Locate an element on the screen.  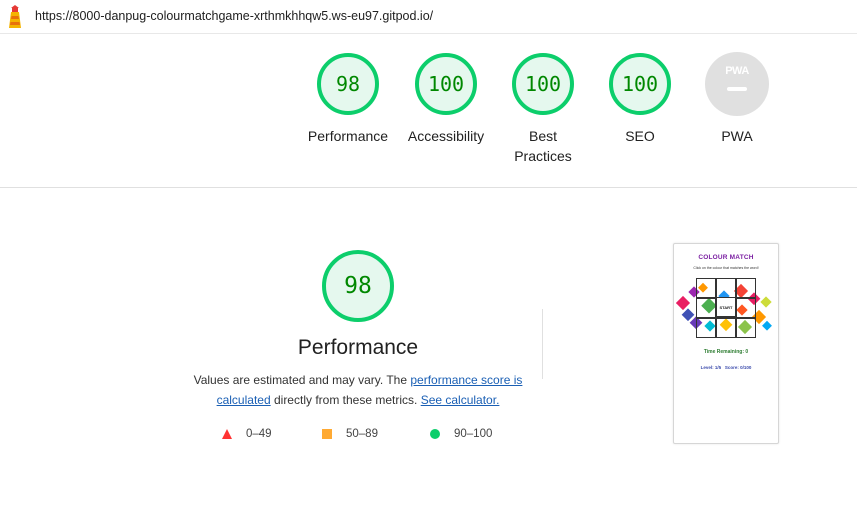
legend-fail: 0–49 is located at coordinates (247, 434).